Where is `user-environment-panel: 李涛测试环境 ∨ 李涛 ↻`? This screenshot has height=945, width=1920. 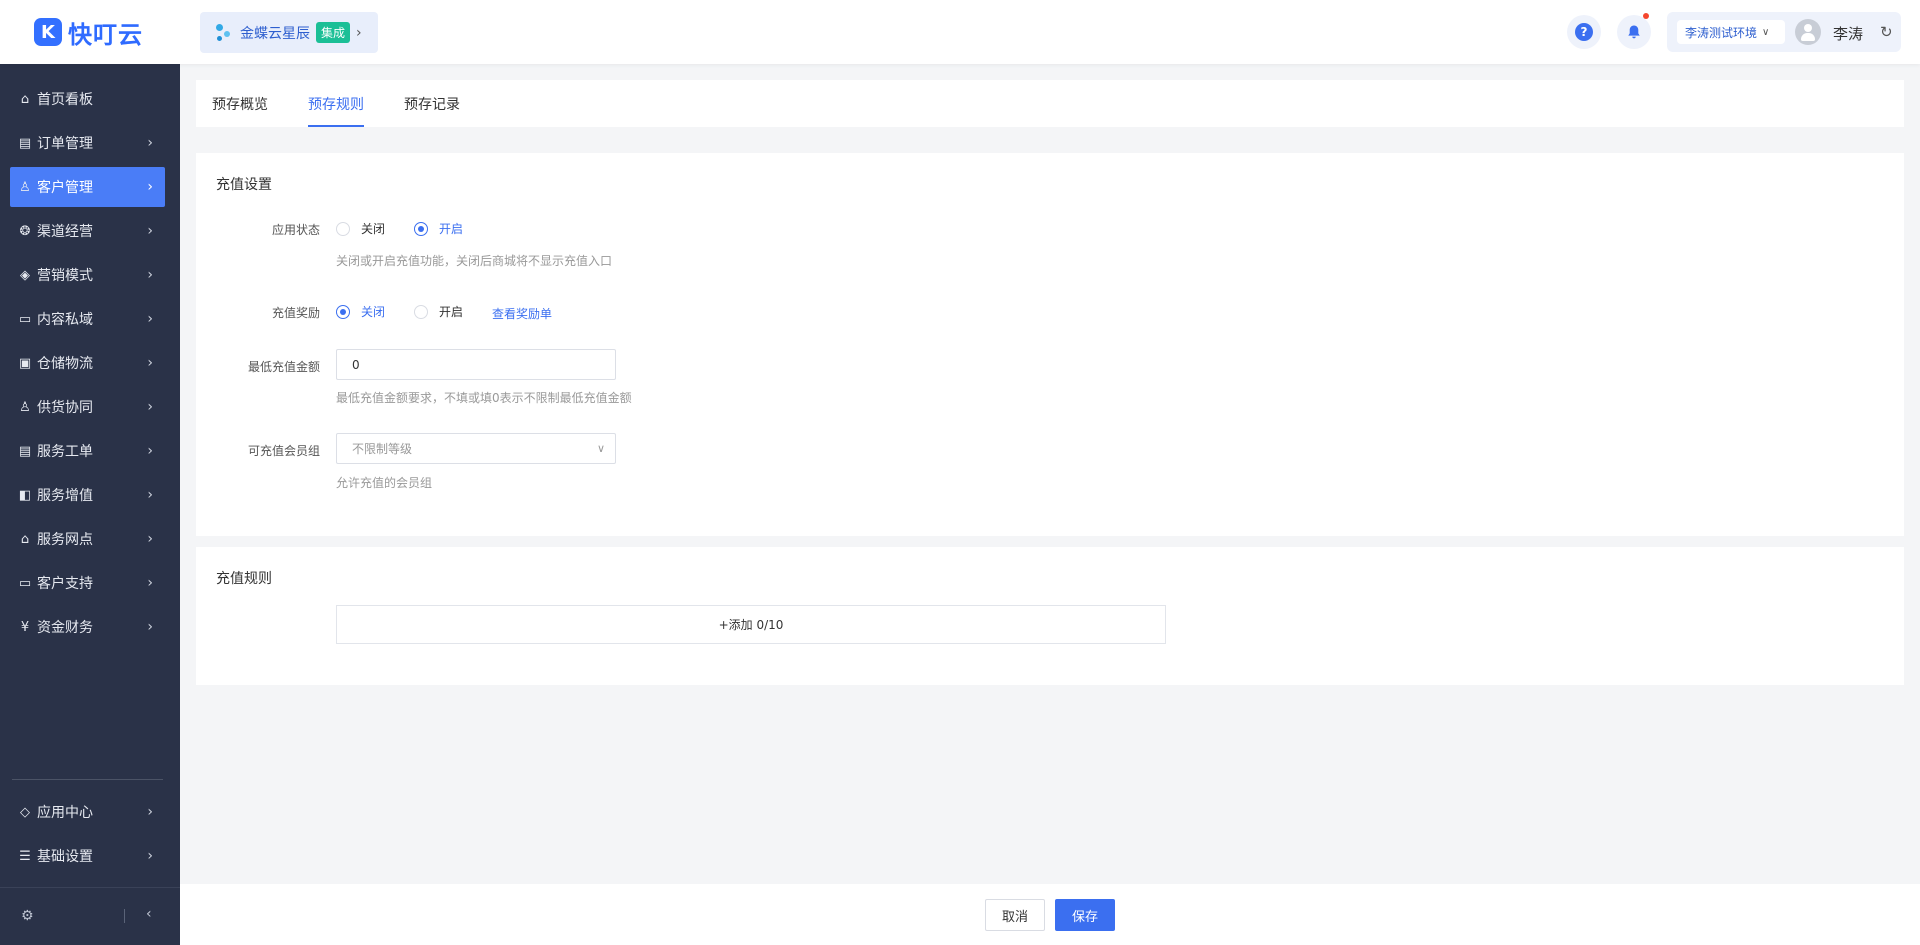 user-environment-panel: 李涛测试环境 ∨ 李涛 ↻ is located at coordinates (1784, 32).